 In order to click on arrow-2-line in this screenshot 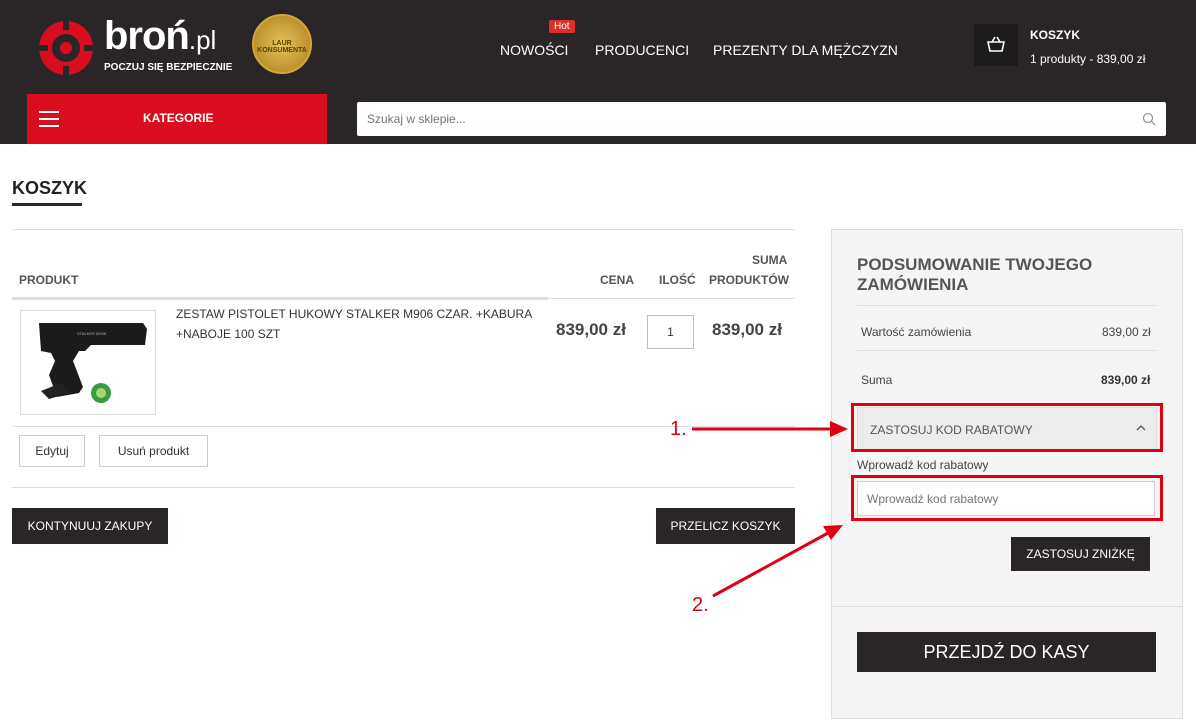, I will do `click(770, 564)`.